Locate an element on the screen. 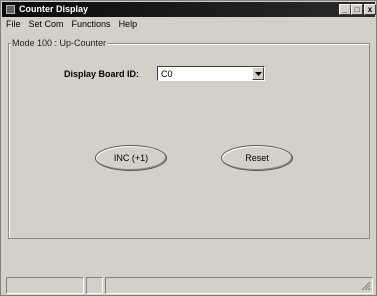 The image size is (377, 296). window-title: Counter Display is located at coordinates (54, 9).